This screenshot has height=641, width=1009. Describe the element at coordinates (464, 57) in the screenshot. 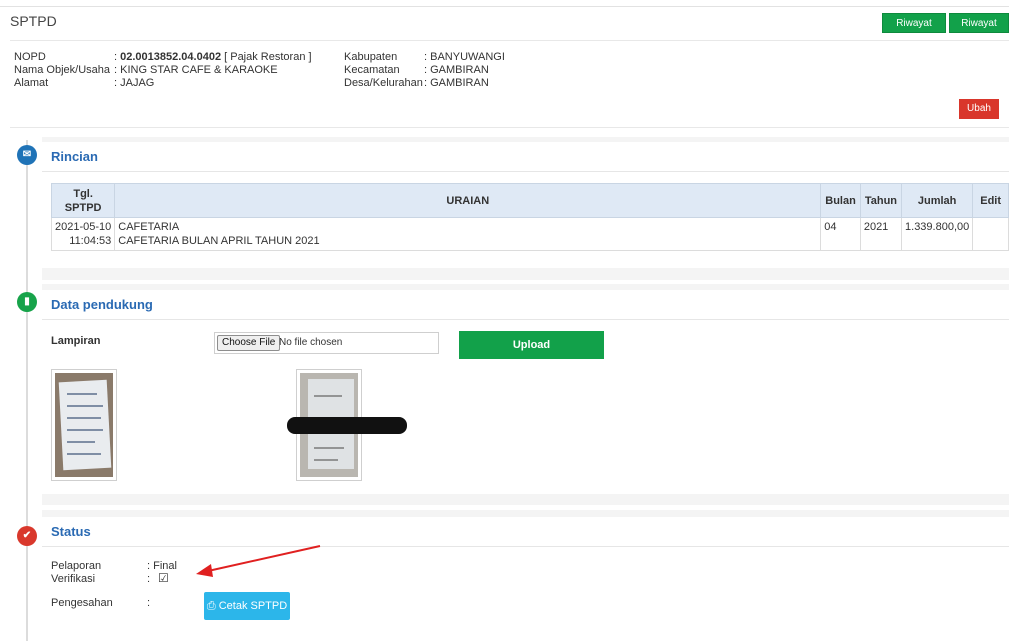

I see `kabupaten-value: : BANYUWANGI` at that location.